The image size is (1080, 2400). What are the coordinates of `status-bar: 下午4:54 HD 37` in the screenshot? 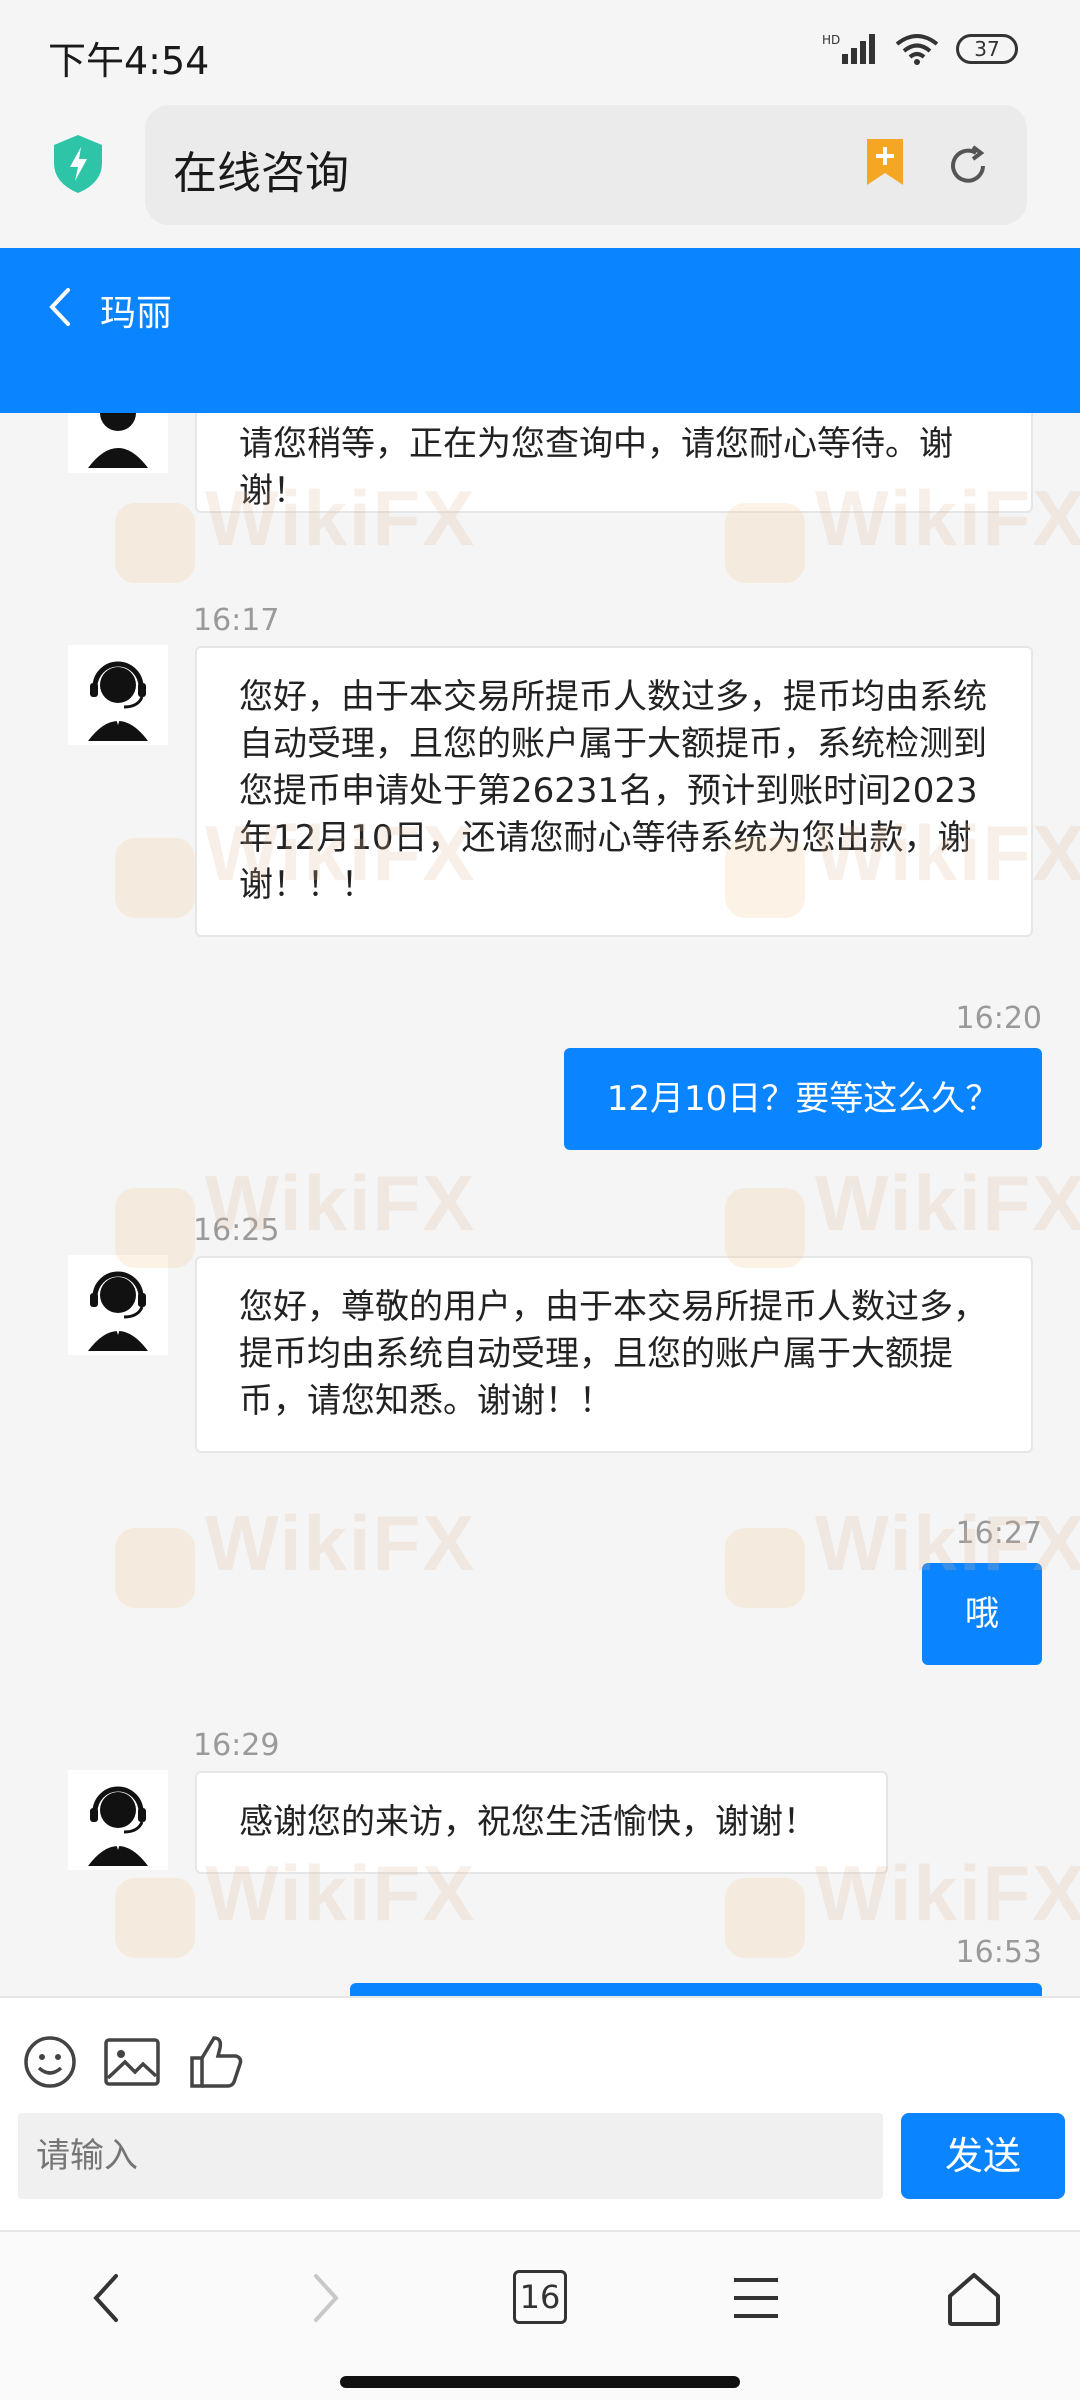 It's located at (540, 52).